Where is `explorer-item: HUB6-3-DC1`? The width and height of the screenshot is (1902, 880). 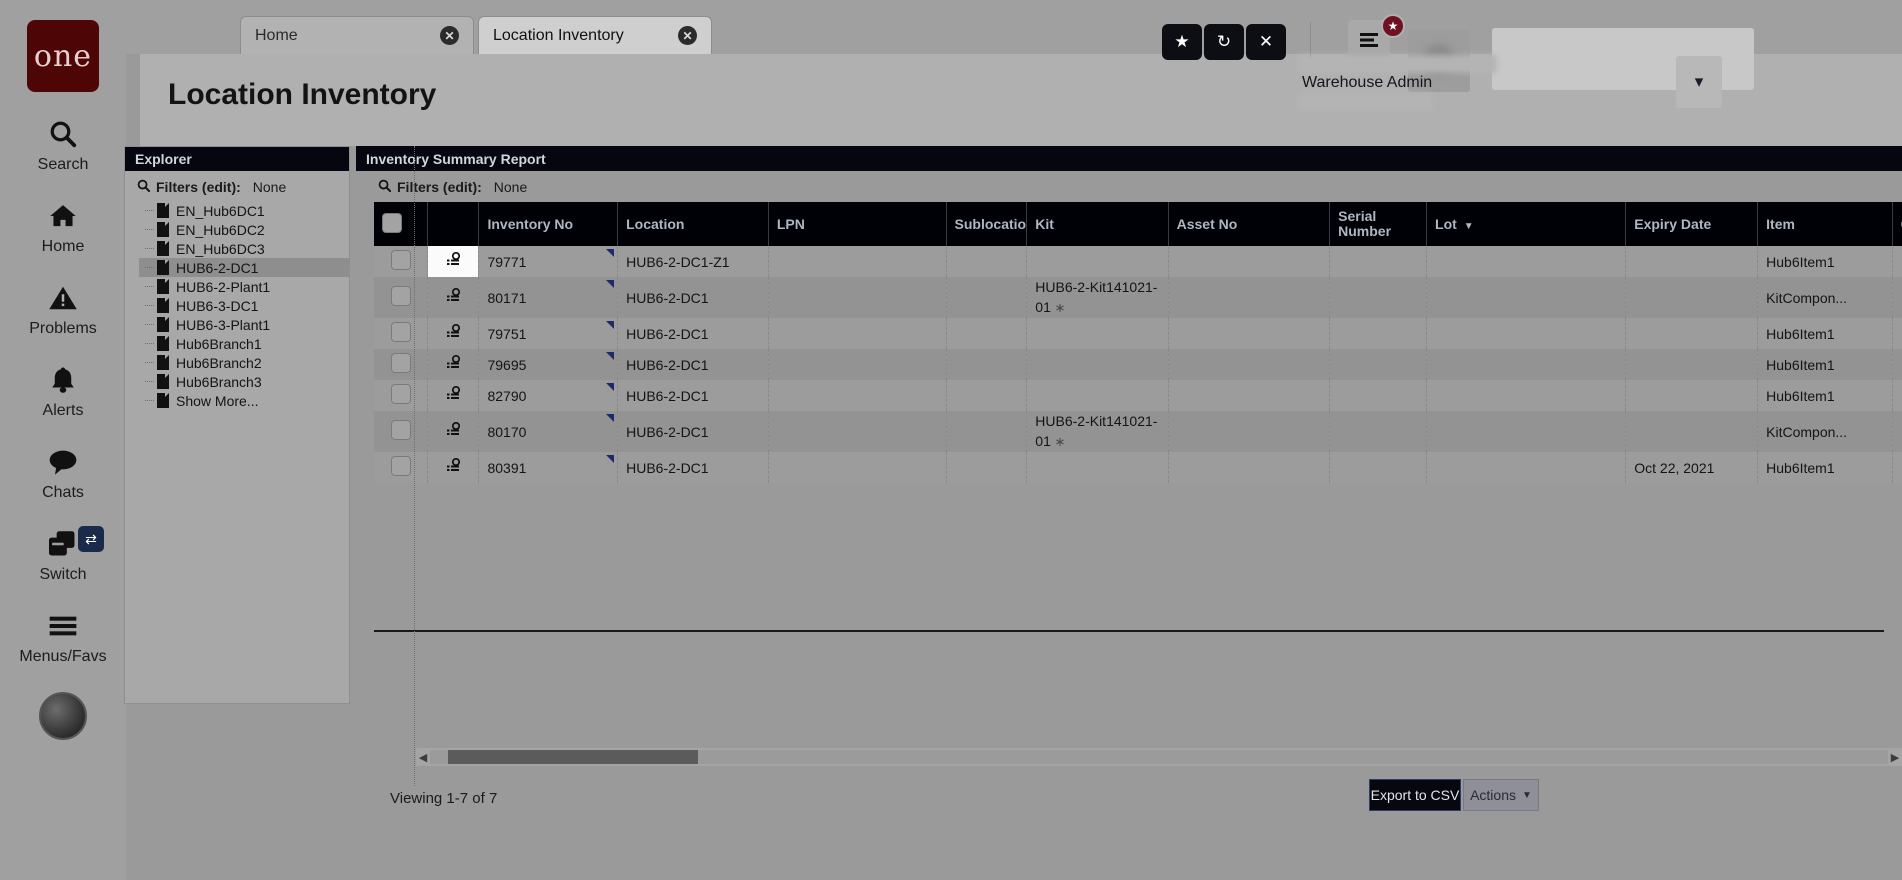 explorer-item: HUB6-3-DC1 is located at coordinates (244, 305).